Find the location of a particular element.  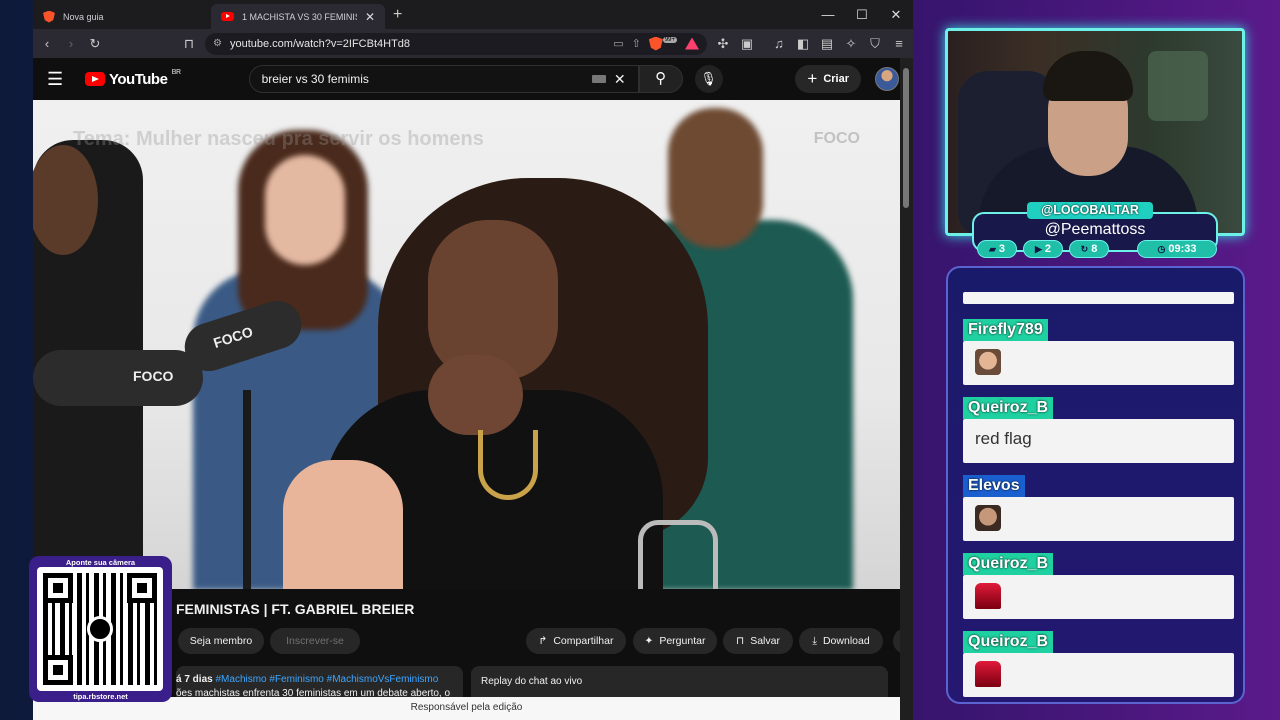

ask-label: Perguntar is located at coordinates (682, 641).